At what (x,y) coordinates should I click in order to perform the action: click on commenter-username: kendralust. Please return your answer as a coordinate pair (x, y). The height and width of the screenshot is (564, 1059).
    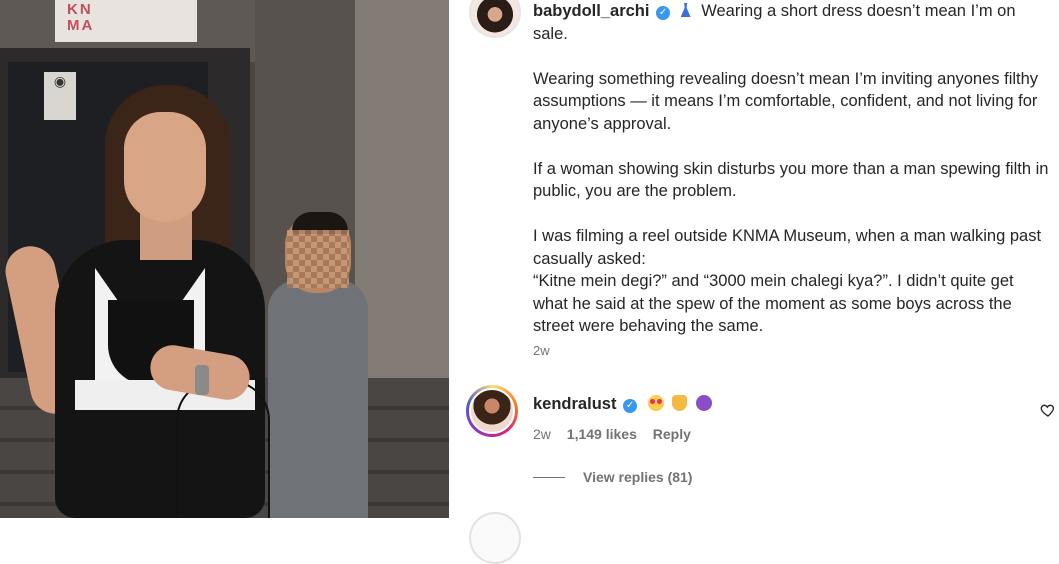
    Looking at the image, I should click on (574, 404).